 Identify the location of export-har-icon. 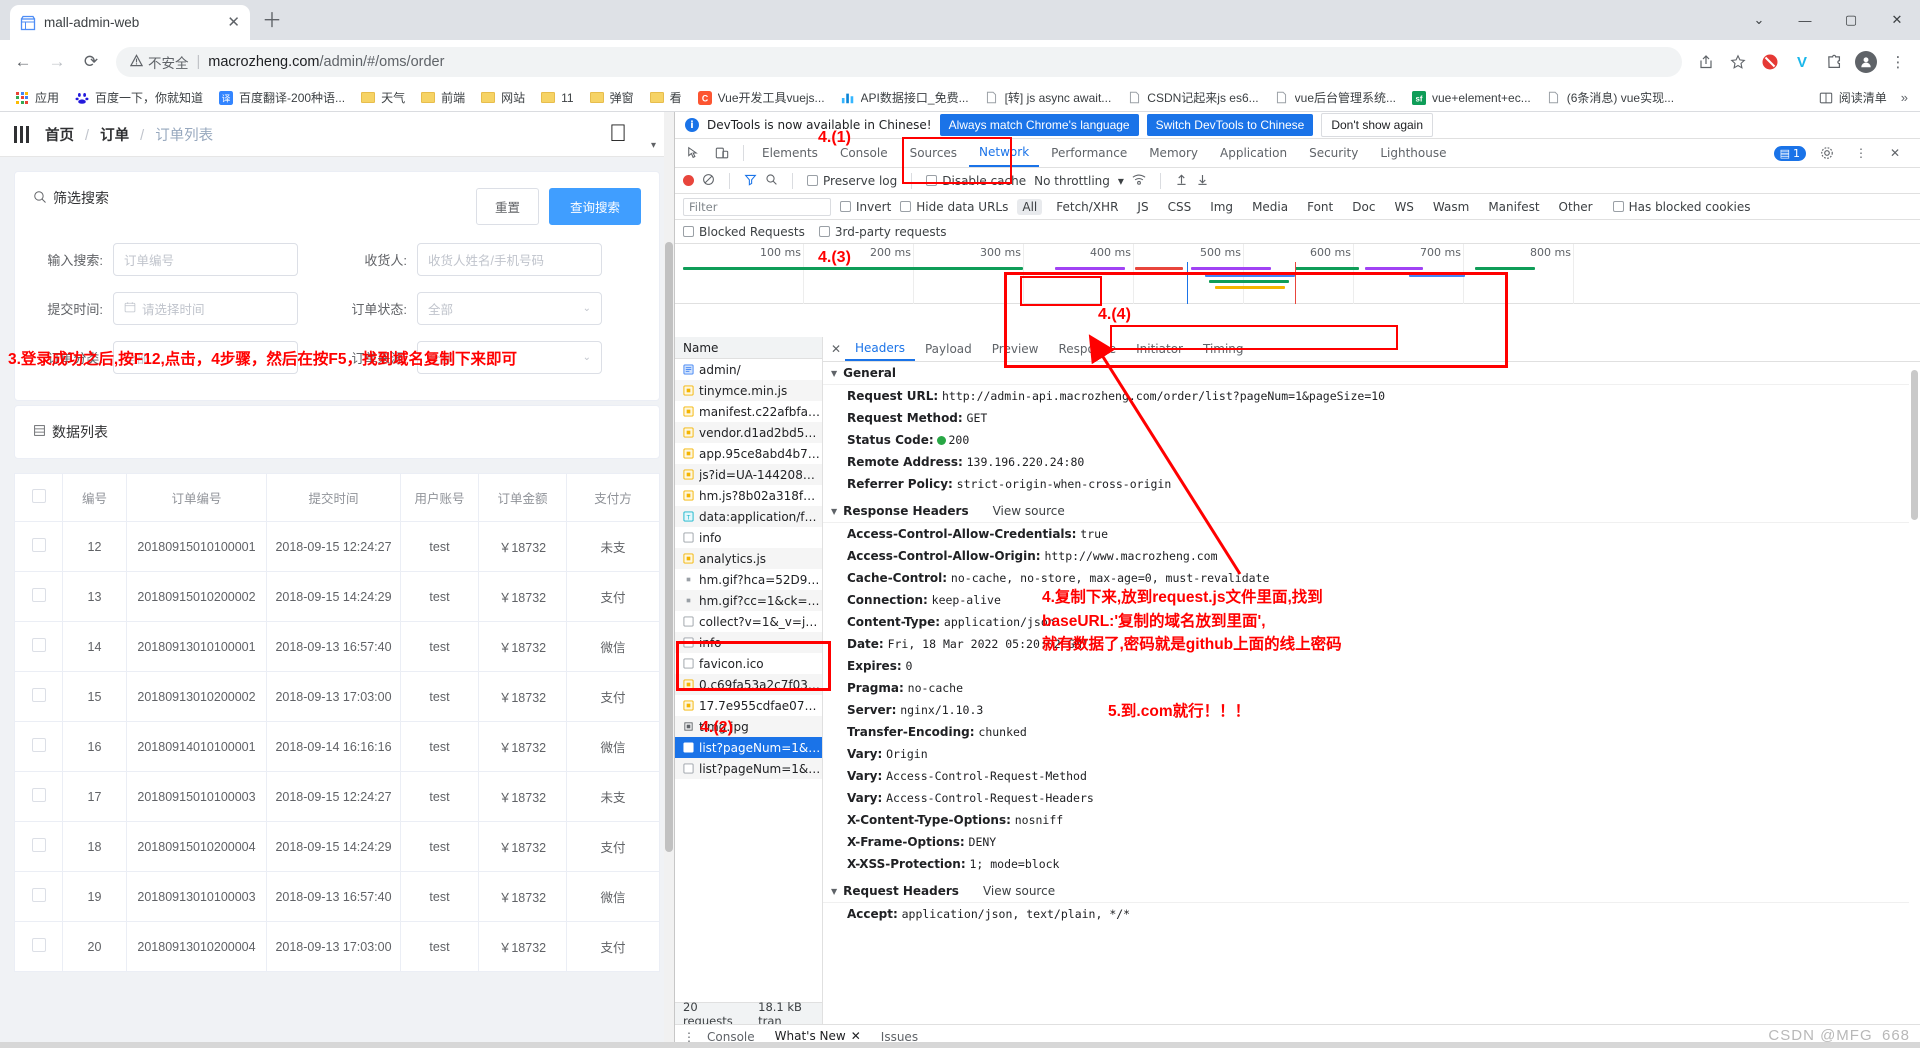
(1202, 181).